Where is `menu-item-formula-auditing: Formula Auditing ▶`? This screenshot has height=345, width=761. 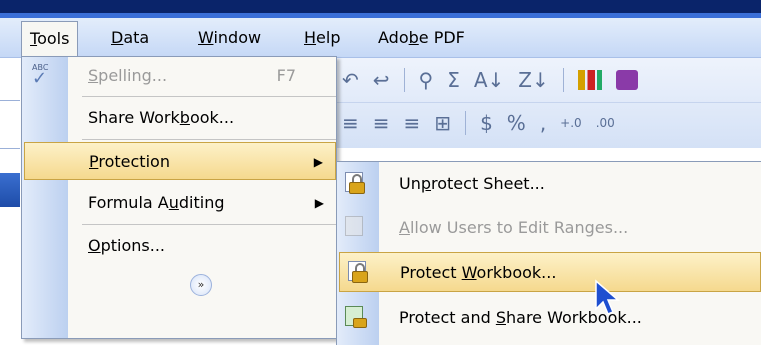
menu-item-formula-auditing: Formula Auditing ▶ is located at coordinates (179, 203).